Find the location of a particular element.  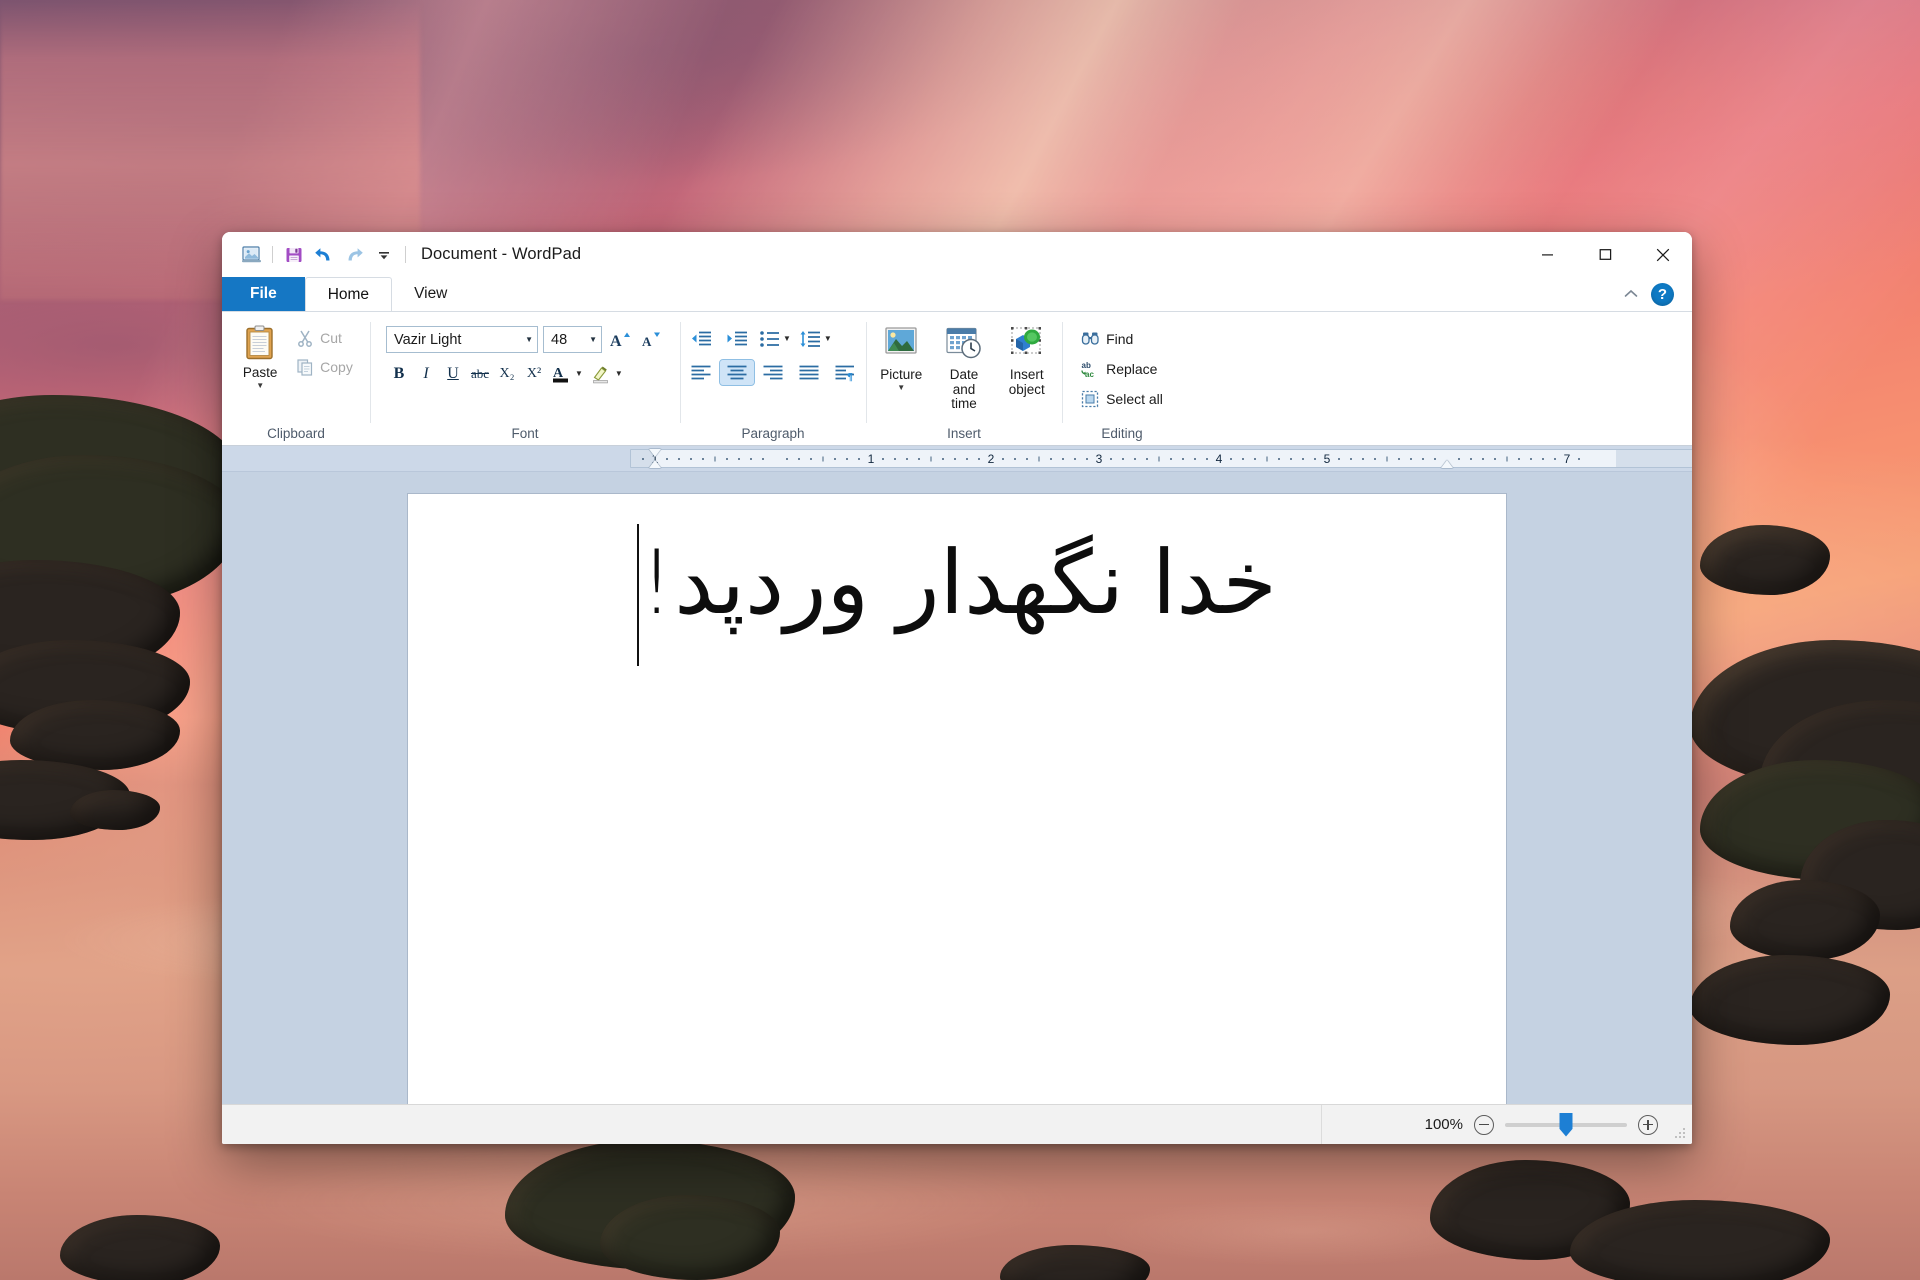

font-size-combo: 48 ▼ is located at coordinates (572, 339).